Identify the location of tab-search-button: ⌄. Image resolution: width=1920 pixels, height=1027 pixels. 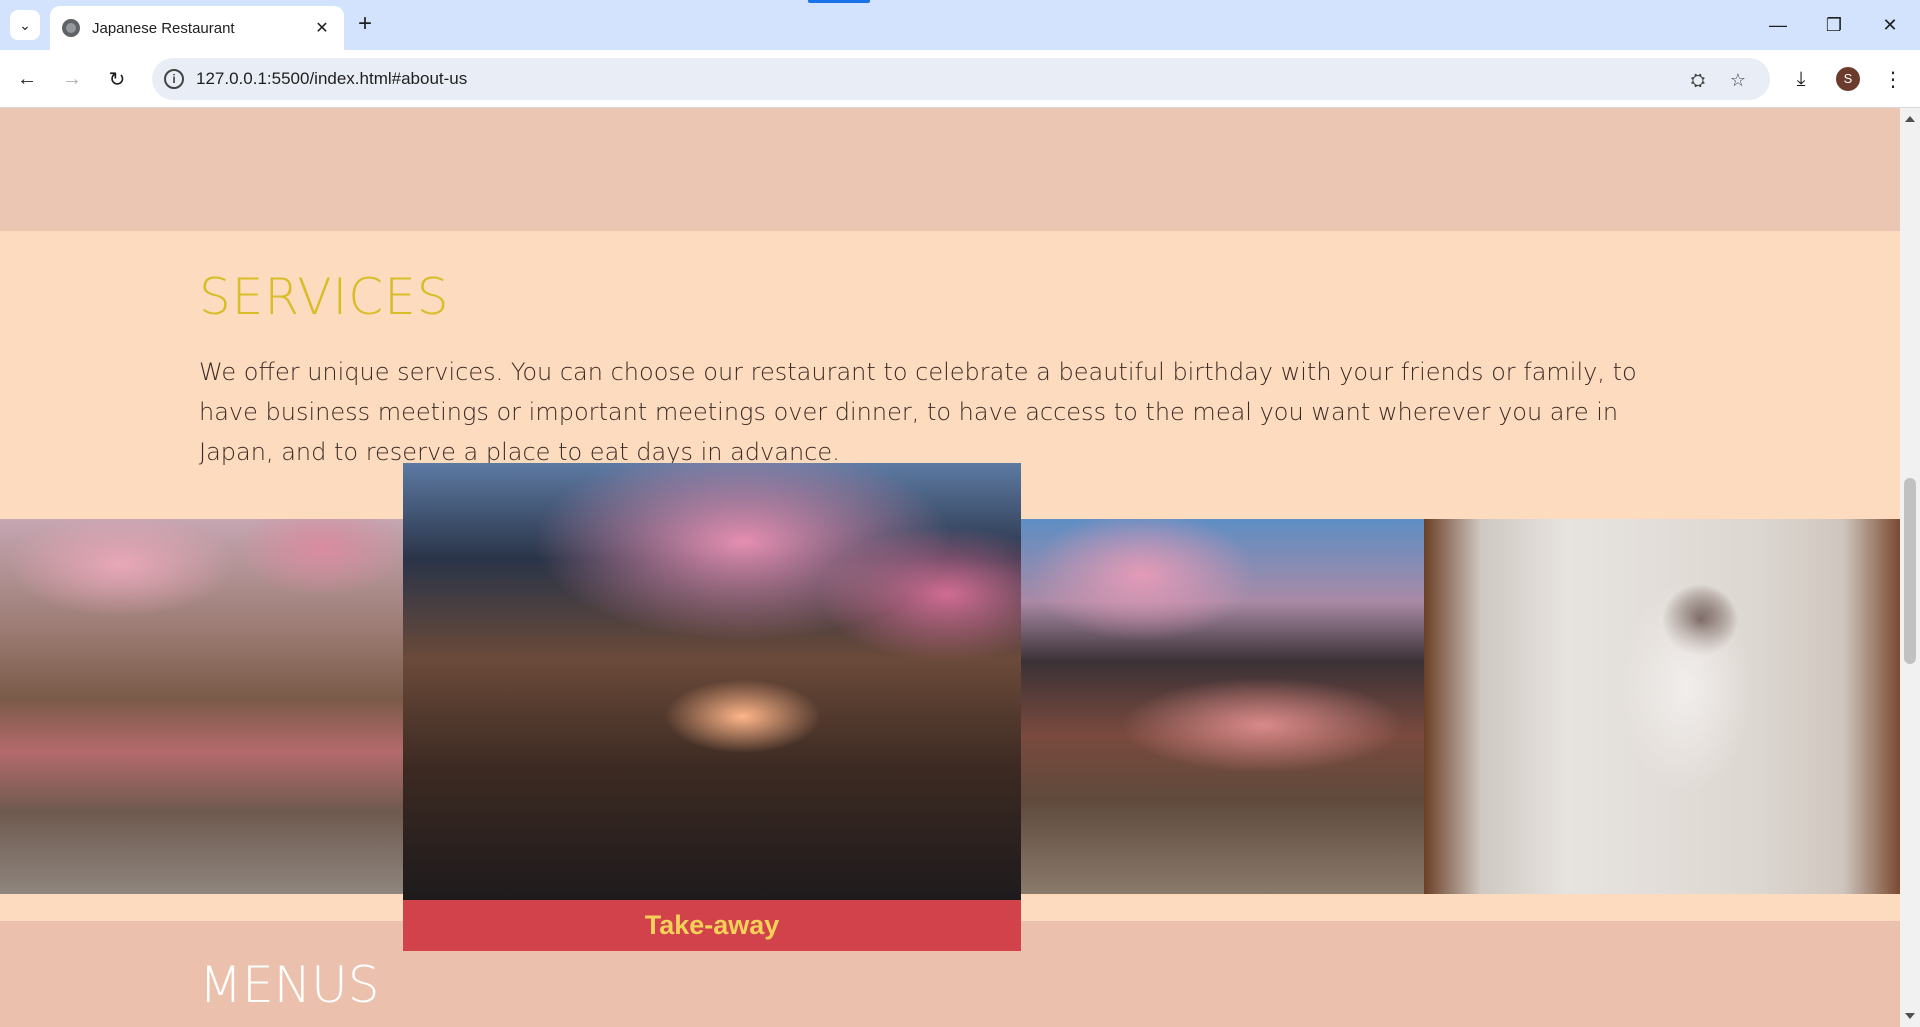
(25, 25).